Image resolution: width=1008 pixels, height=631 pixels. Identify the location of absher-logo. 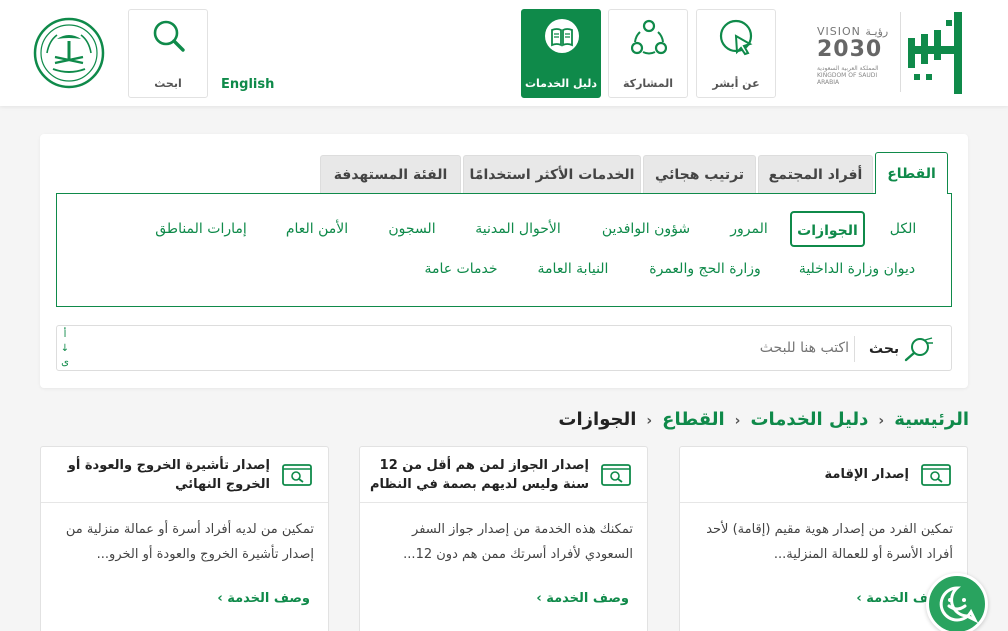
(935, 53).